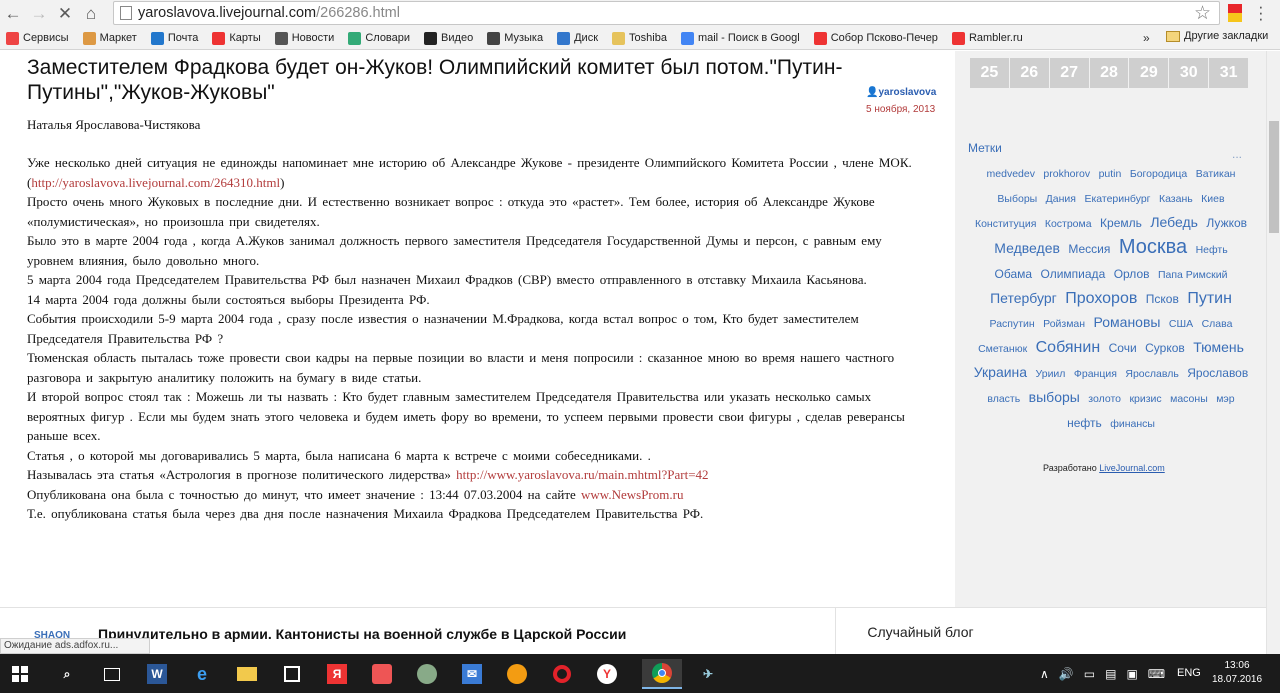 The height and width of the screenshot is (693, 1280). I want to click on calendar-day: 30, so click(1189, 73).